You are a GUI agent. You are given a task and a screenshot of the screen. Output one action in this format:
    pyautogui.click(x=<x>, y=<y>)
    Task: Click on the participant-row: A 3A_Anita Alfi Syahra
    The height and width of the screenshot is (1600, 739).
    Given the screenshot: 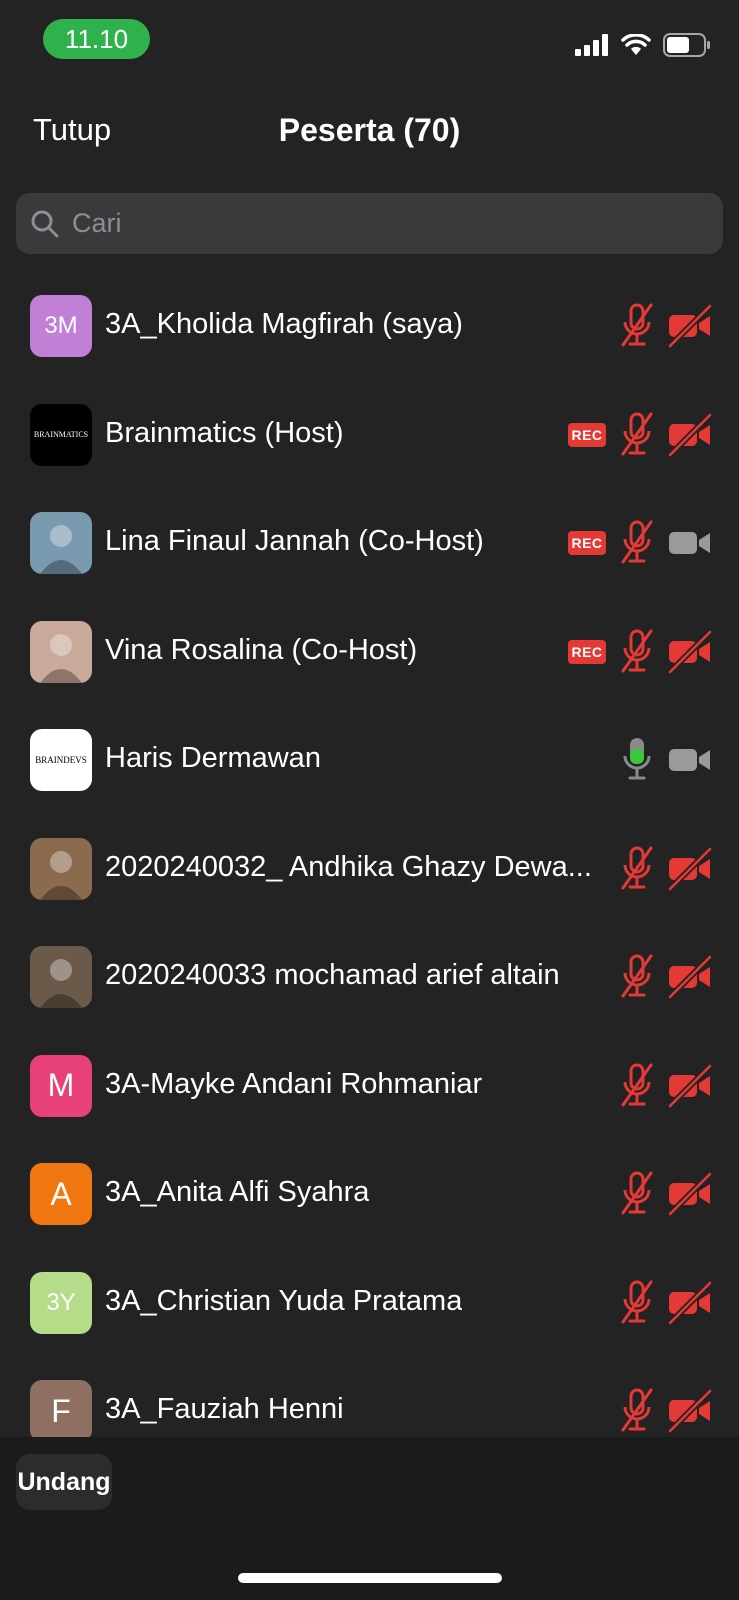 What is the action you would take?
    pyautogui.click(x=369, y=1194)
    